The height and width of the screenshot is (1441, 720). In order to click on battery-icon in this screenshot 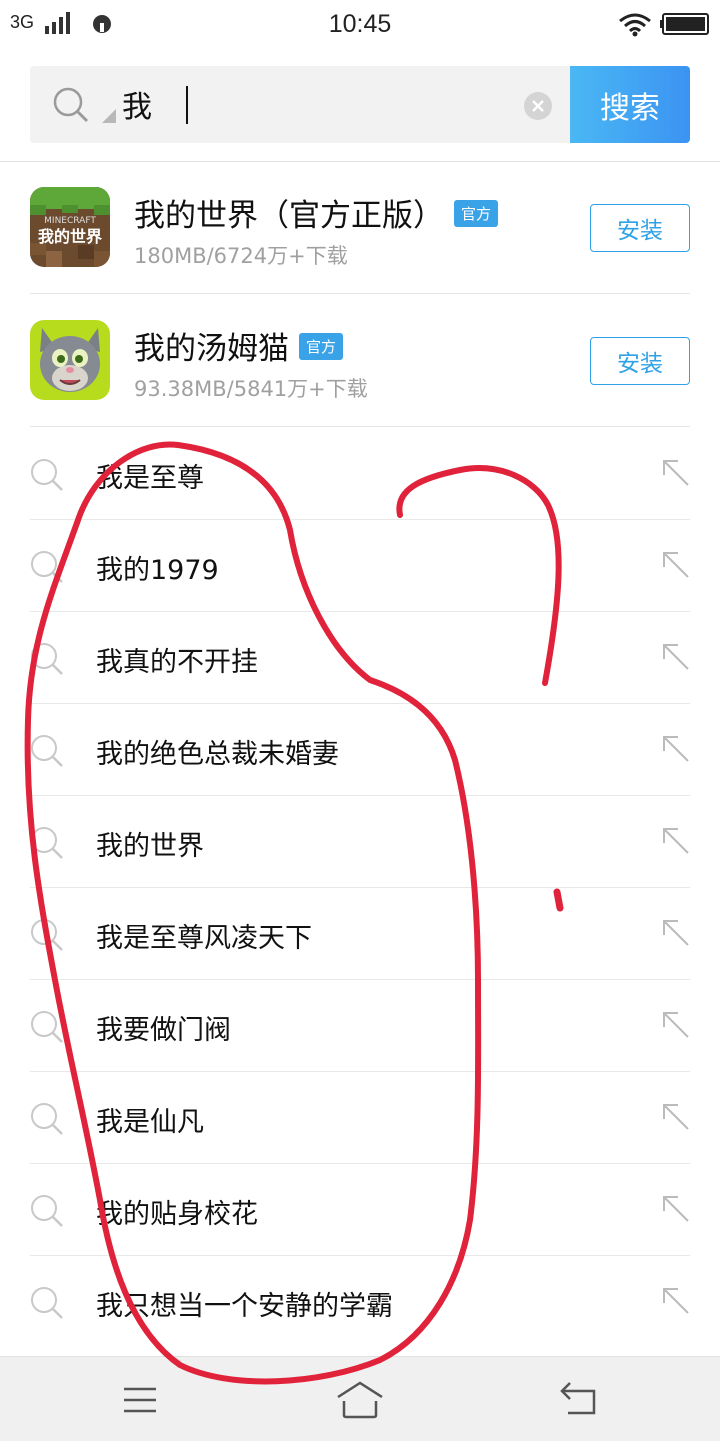, I will do `click(684, 24)`.